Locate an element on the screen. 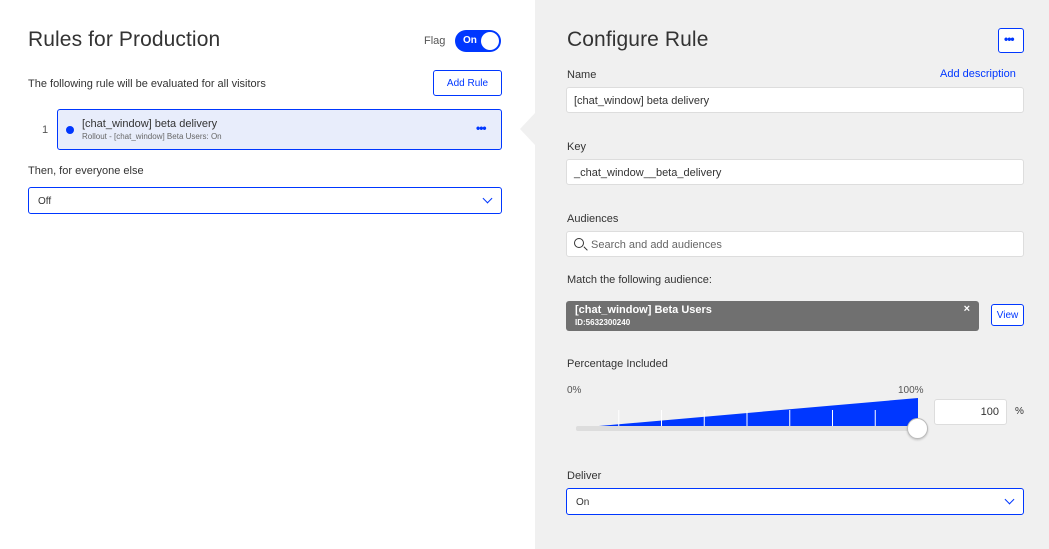 The height and width of the screenshot is (549, 1049). percentage-slider-track is located at coordinates (747, 428).